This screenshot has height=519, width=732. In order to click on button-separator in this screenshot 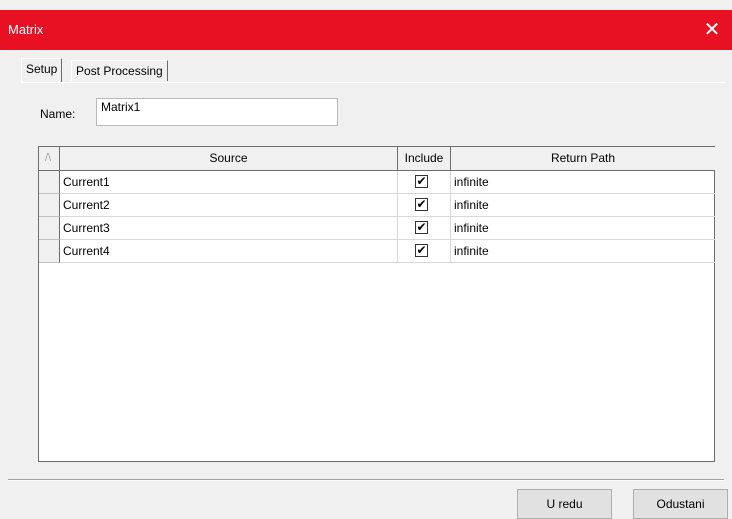, I will do `click(366, 480)`.